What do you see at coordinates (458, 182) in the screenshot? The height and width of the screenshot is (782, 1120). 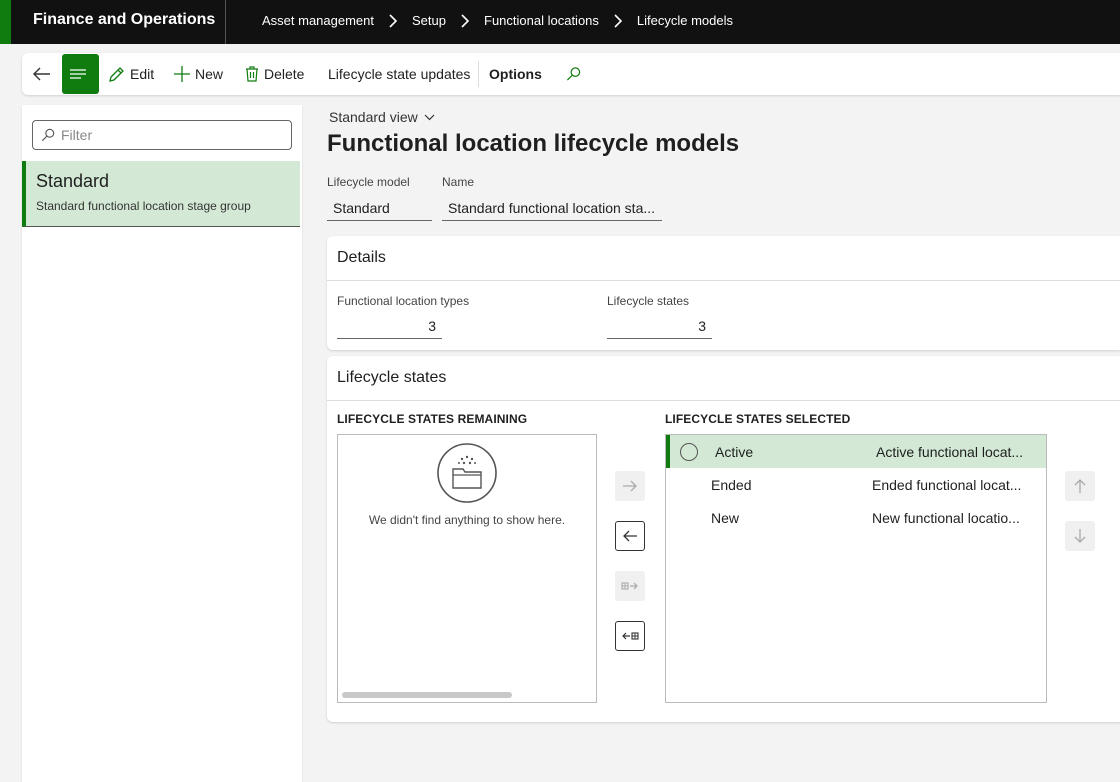 I see `name-label: Name` at bounding box center [458, 182].